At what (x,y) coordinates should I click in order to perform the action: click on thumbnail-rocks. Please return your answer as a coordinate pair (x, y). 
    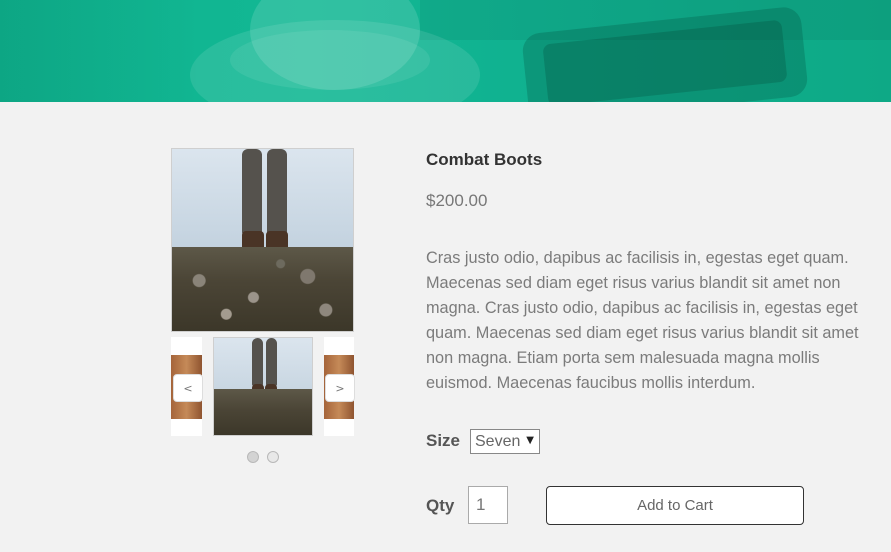
    Looking at the image, I should click on (263, 412).